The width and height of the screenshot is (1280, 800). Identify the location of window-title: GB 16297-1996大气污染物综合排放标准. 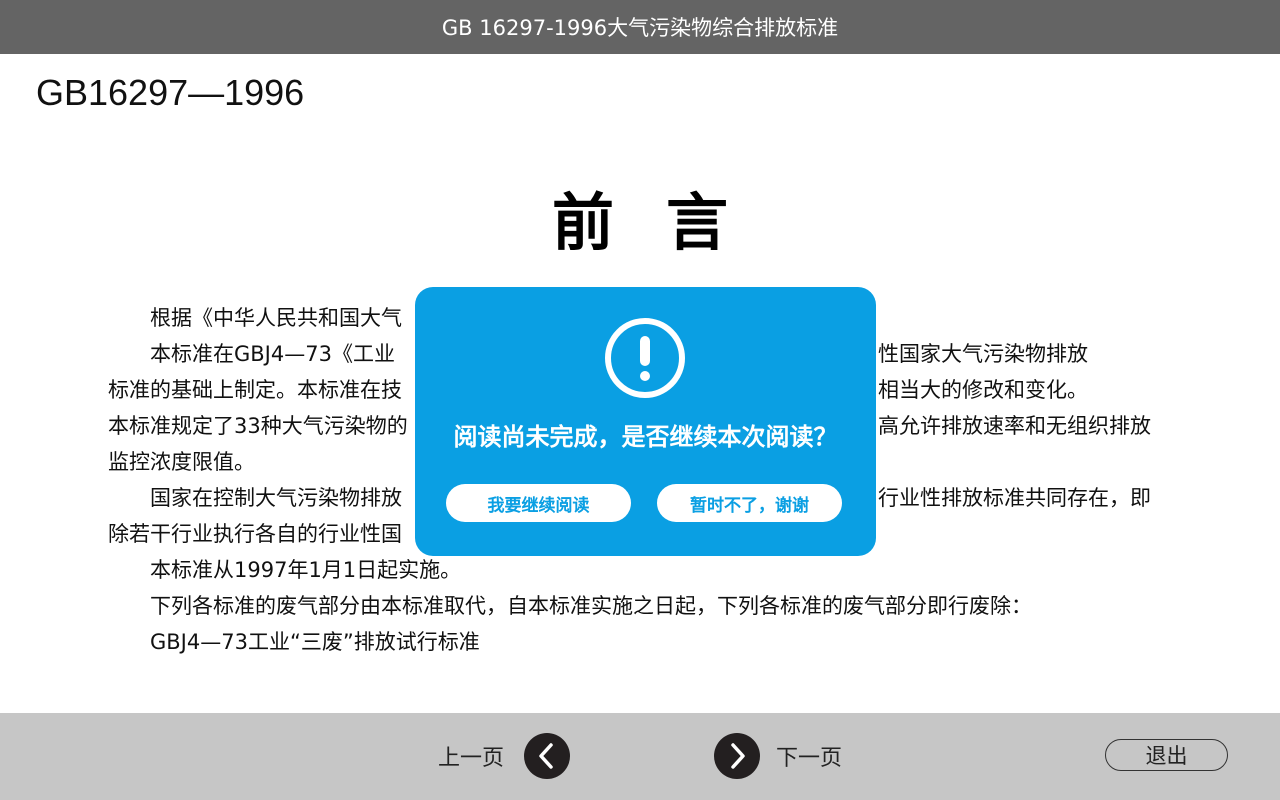
(640, 28).